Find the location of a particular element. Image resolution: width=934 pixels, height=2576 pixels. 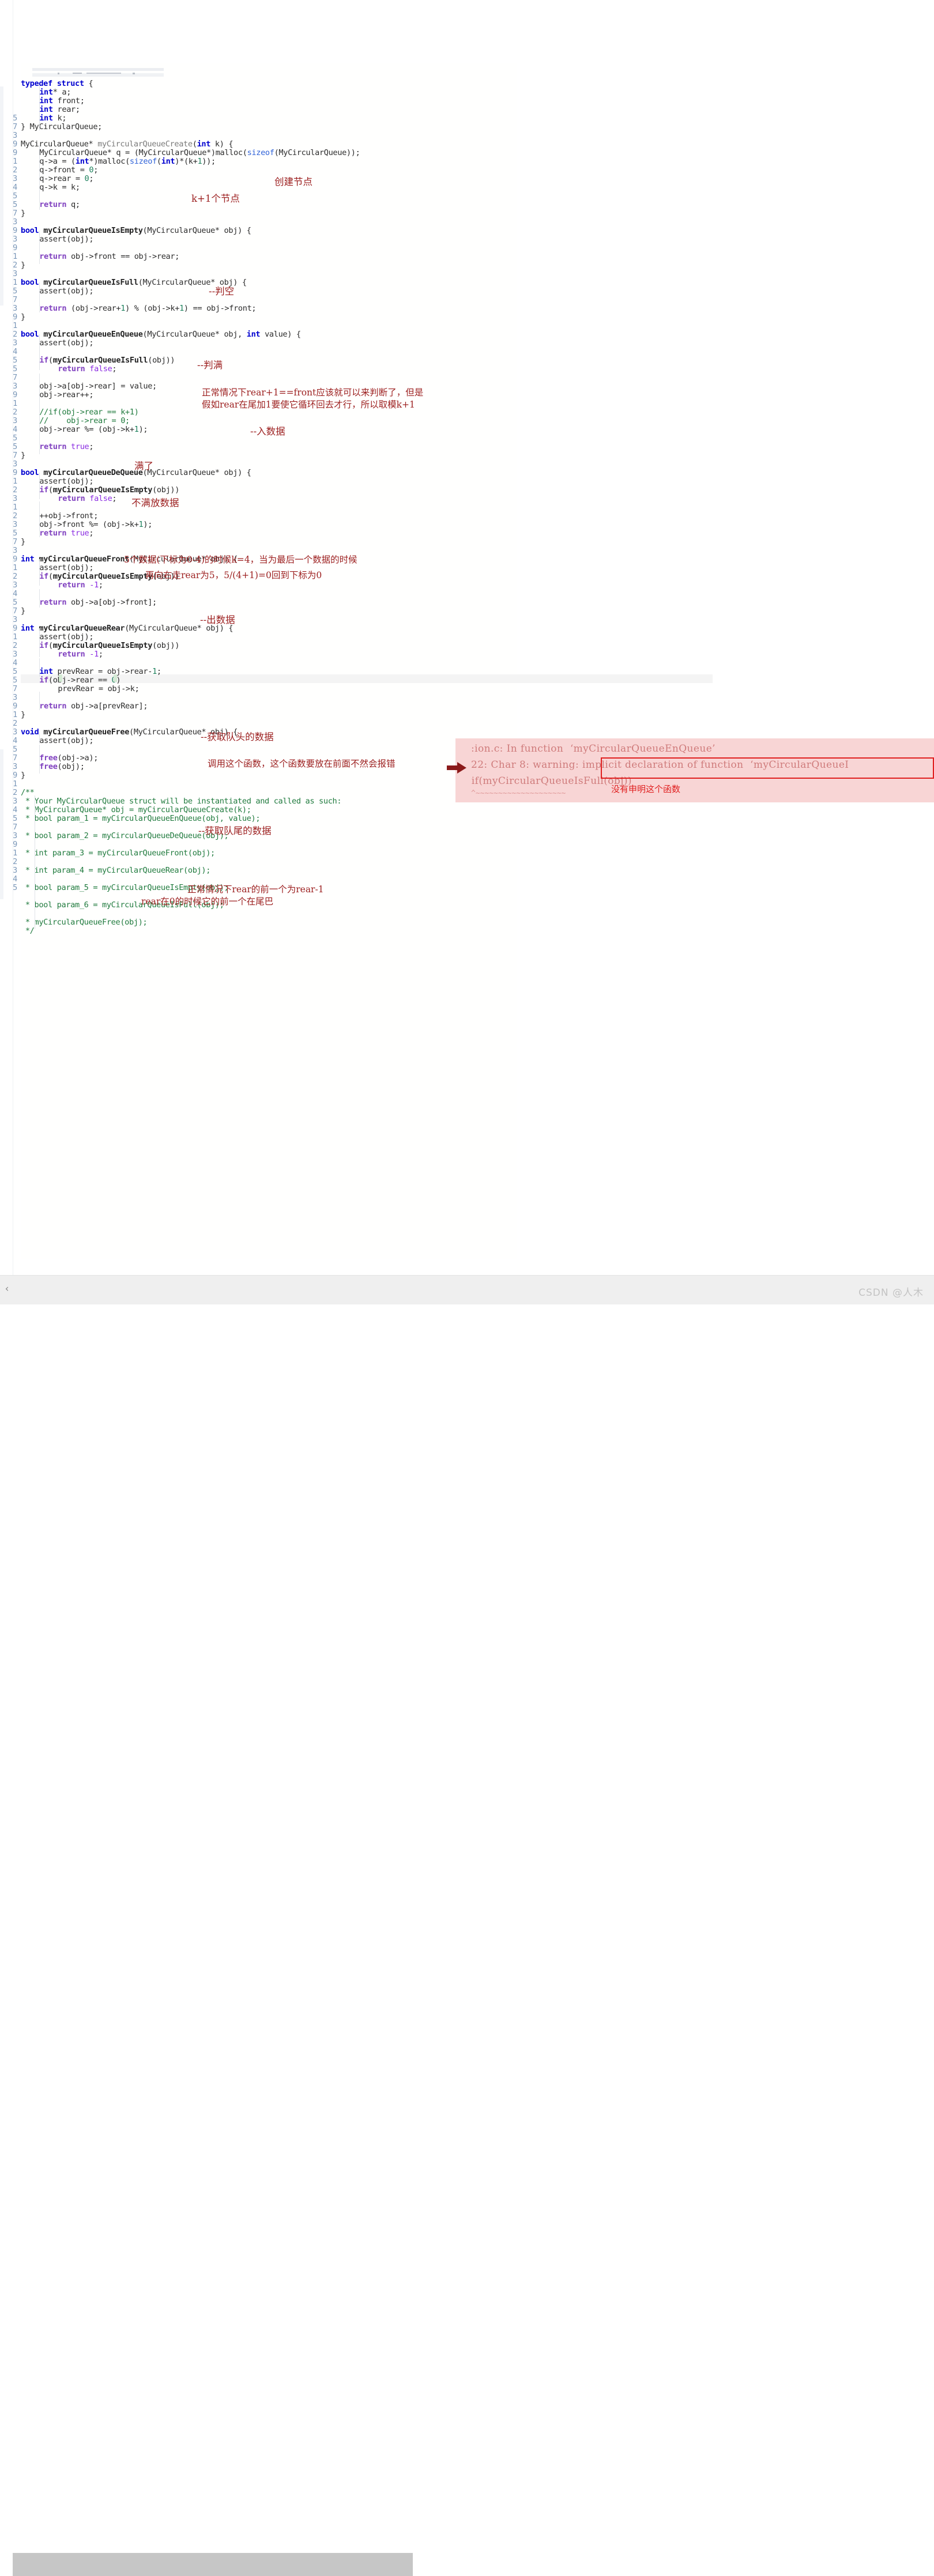

code-token: myCircularQueueIsEmpty is located at coordinates (102, 576).